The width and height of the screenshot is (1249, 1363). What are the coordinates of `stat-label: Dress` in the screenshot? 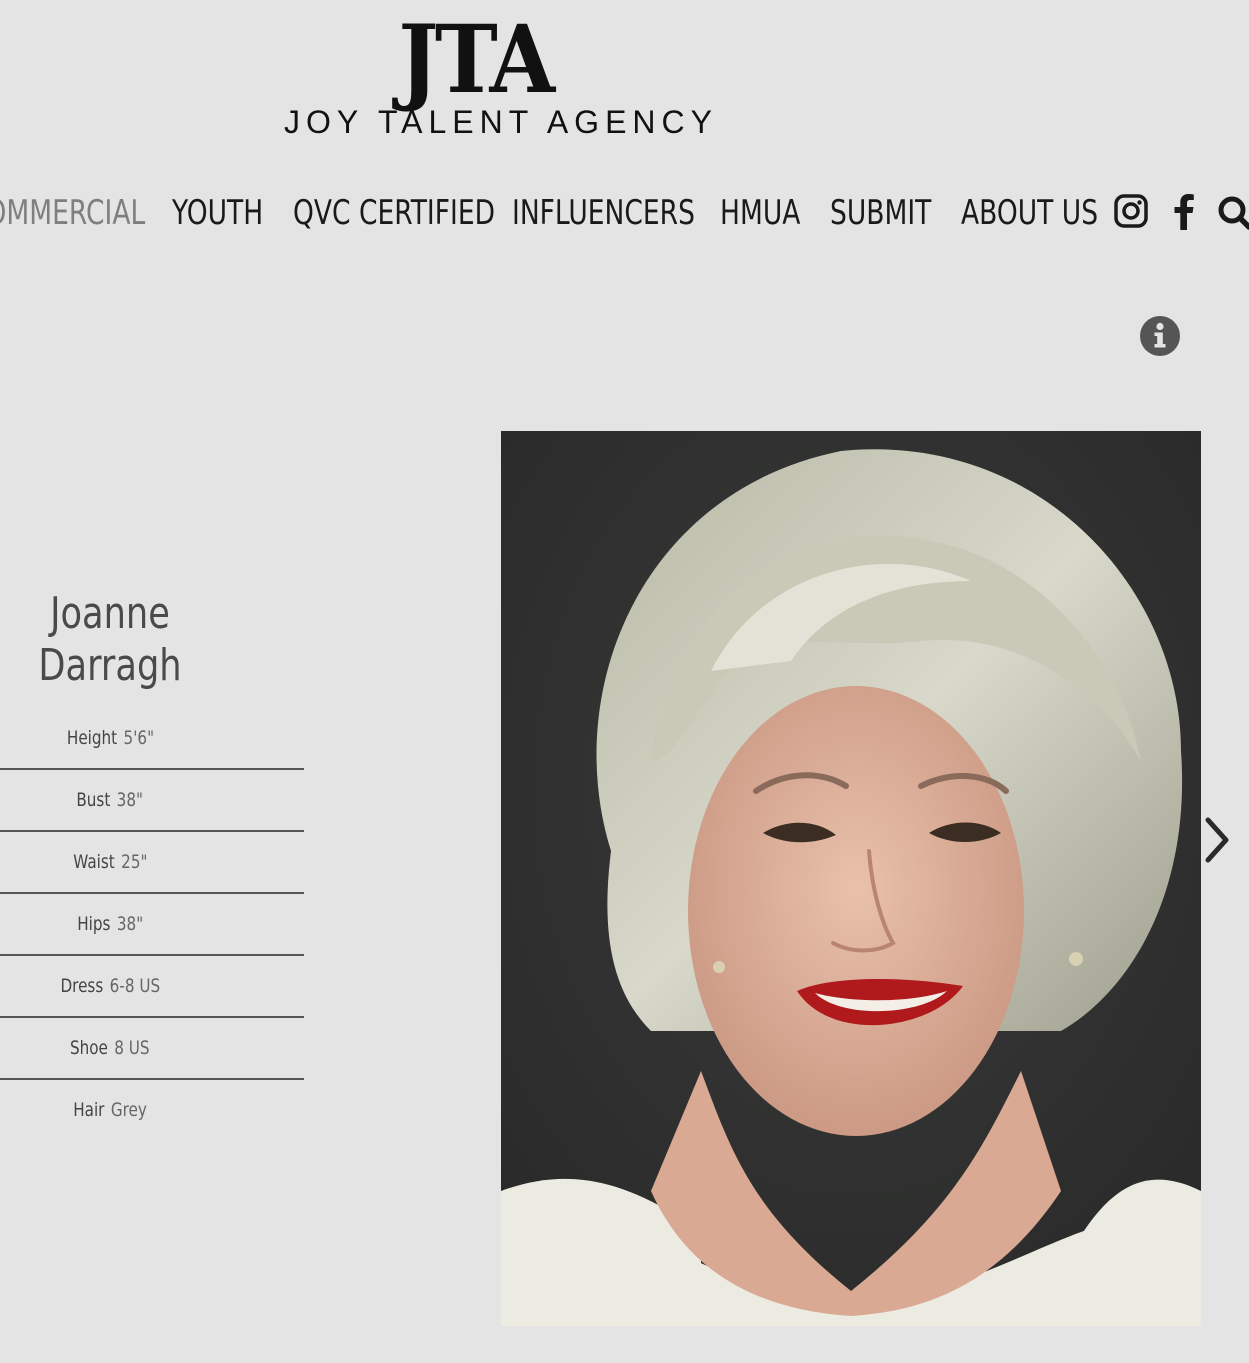 It's located at (81, 986).